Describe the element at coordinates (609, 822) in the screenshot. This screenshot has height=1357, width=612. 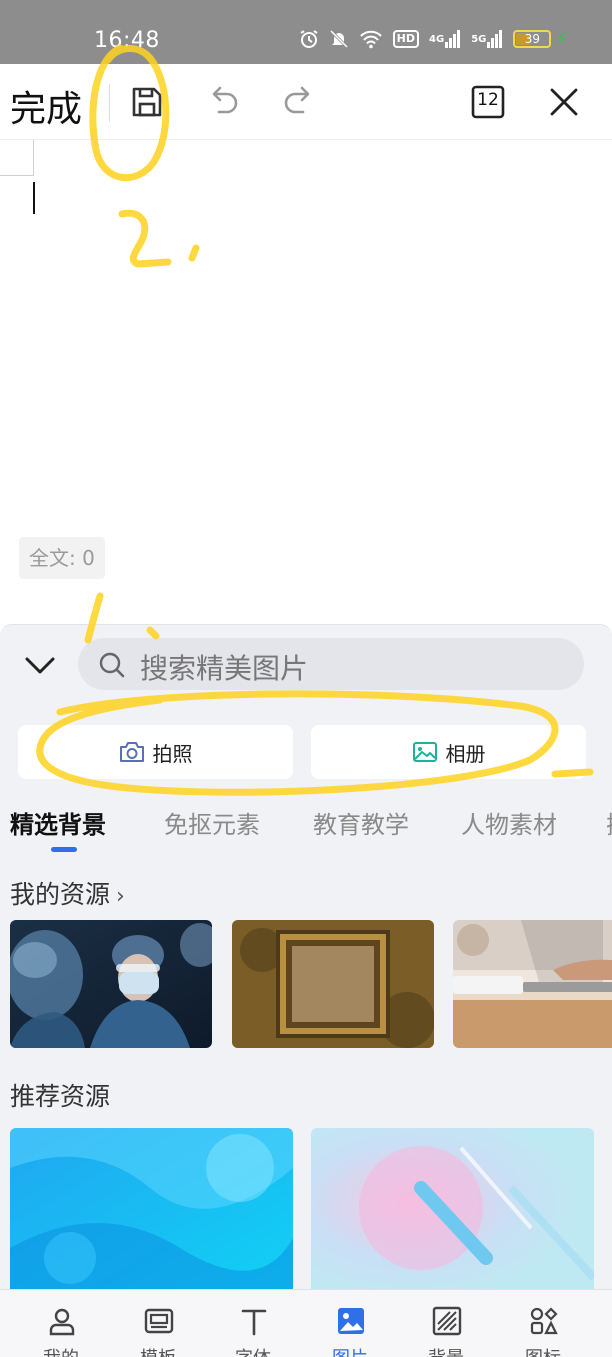
I see `tab-more: 插` at that location.